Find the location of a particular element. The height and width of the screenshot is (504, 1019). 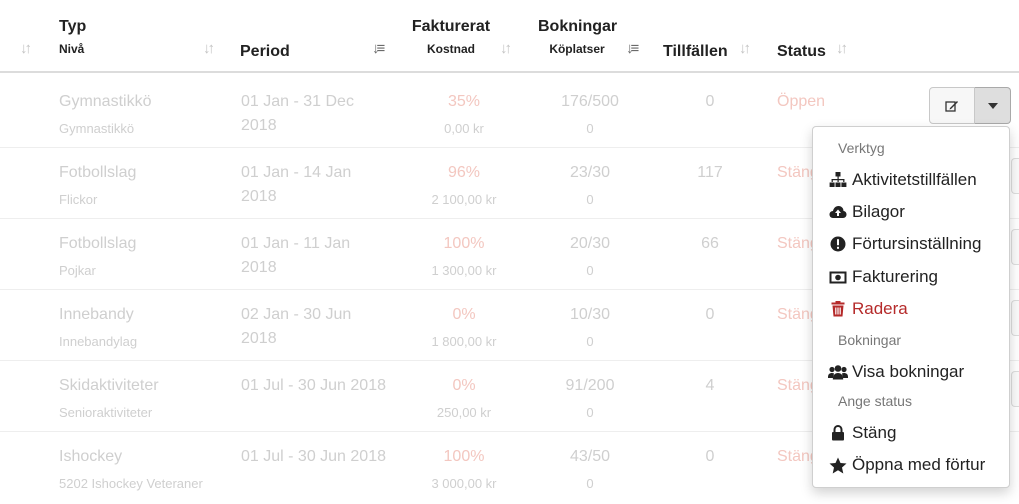

dropdown-toggle-button is located at coordinates (993, 105).